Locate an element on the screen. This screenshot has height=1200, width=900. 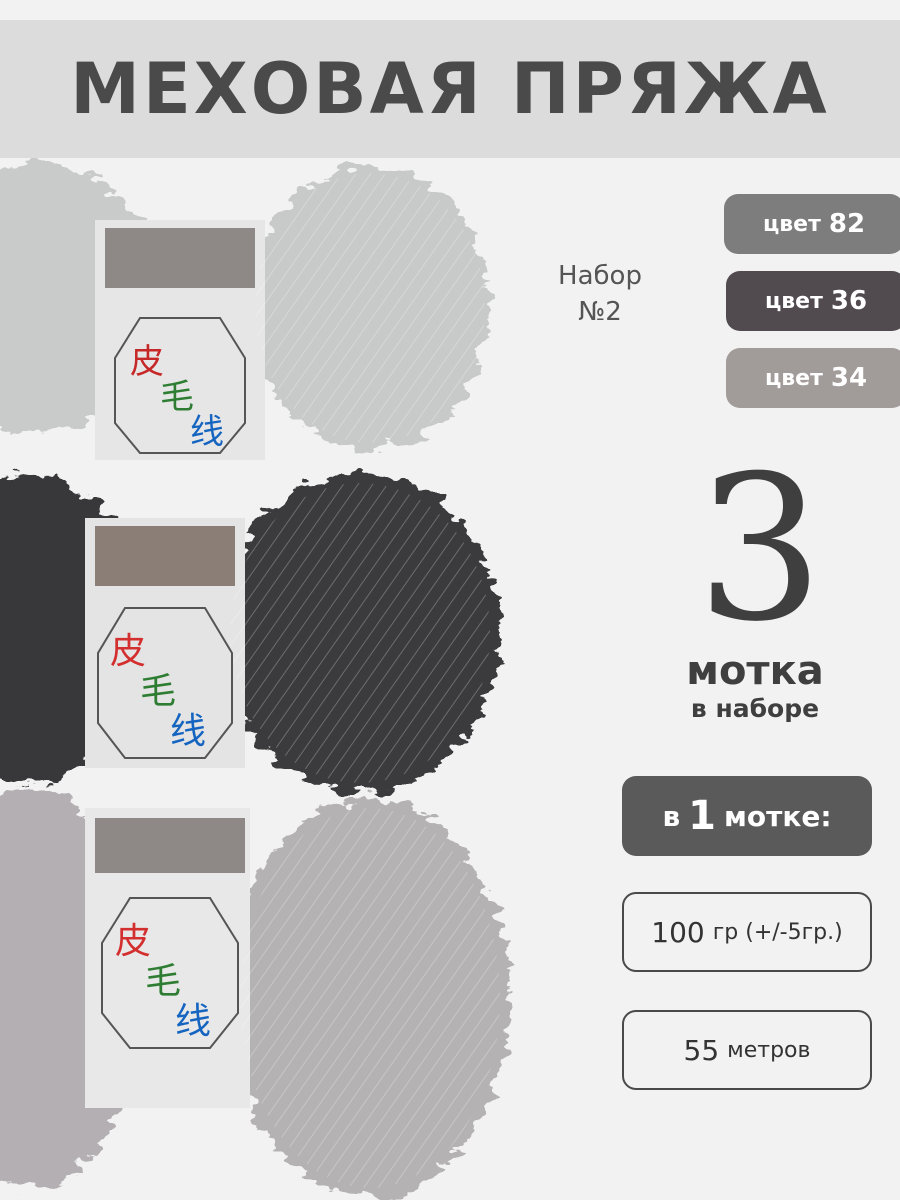
per-skein-prefix: в is located at coordinates (671, 816).